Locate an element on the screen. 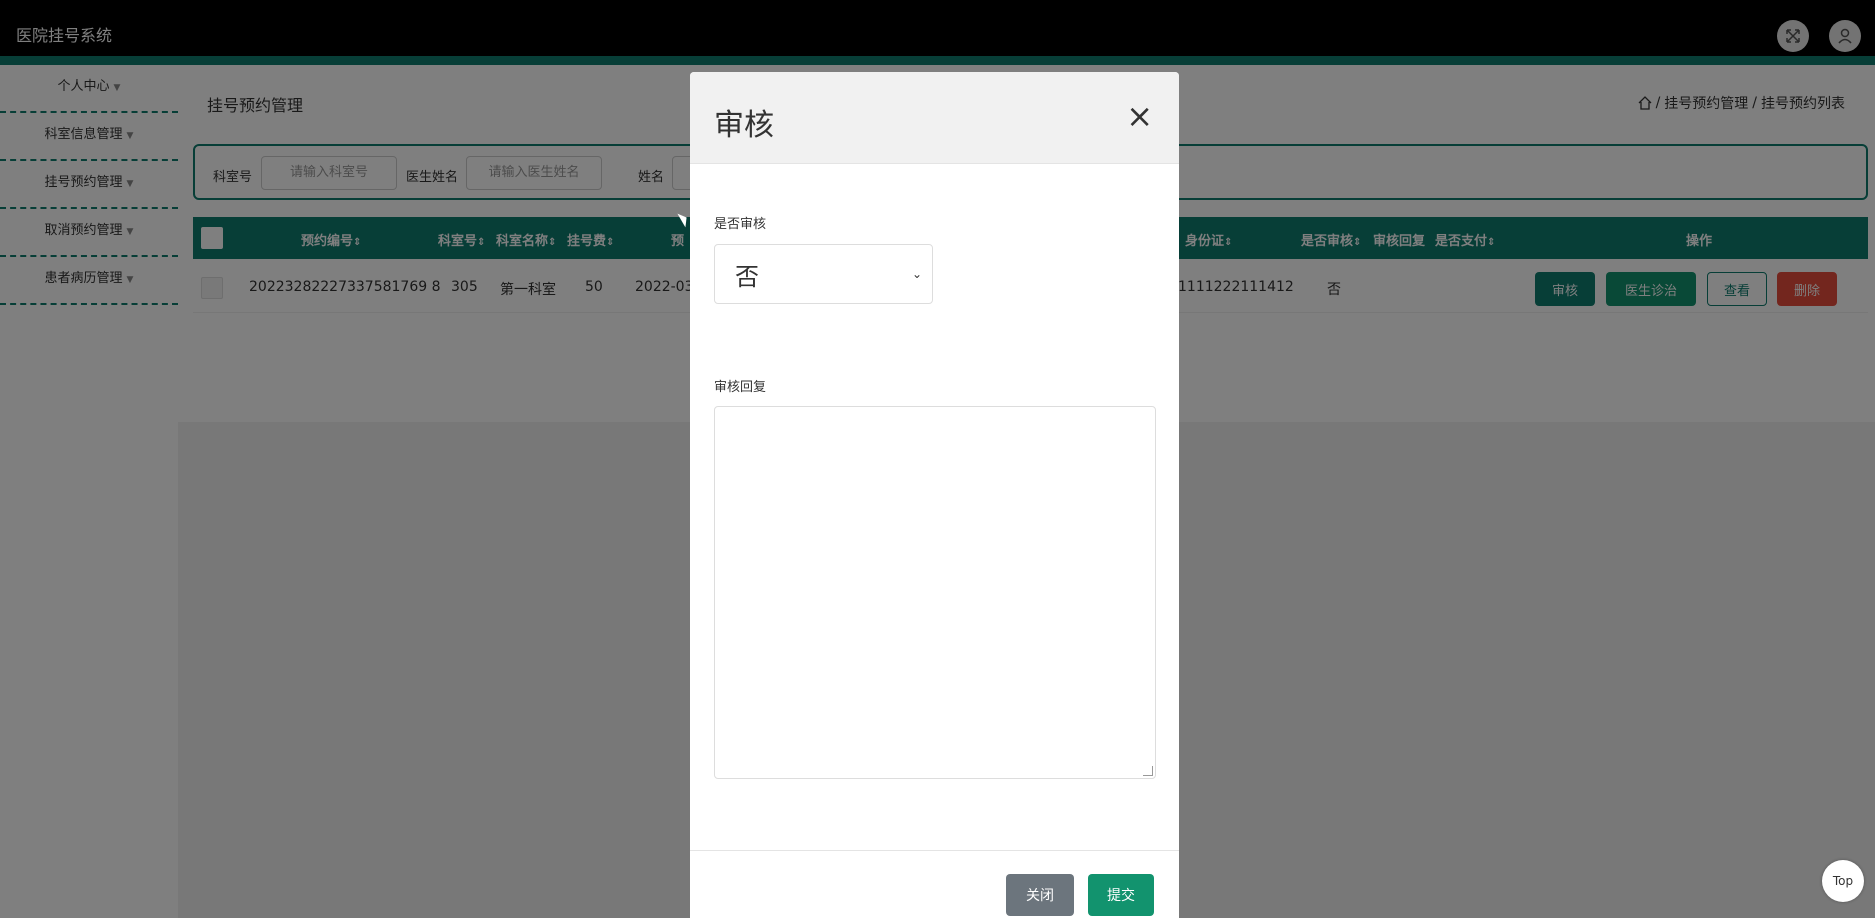 The height and width of the screenshot is (918, 1875). review-reply-label: 审核回复 is located at coordinates (740, 387).